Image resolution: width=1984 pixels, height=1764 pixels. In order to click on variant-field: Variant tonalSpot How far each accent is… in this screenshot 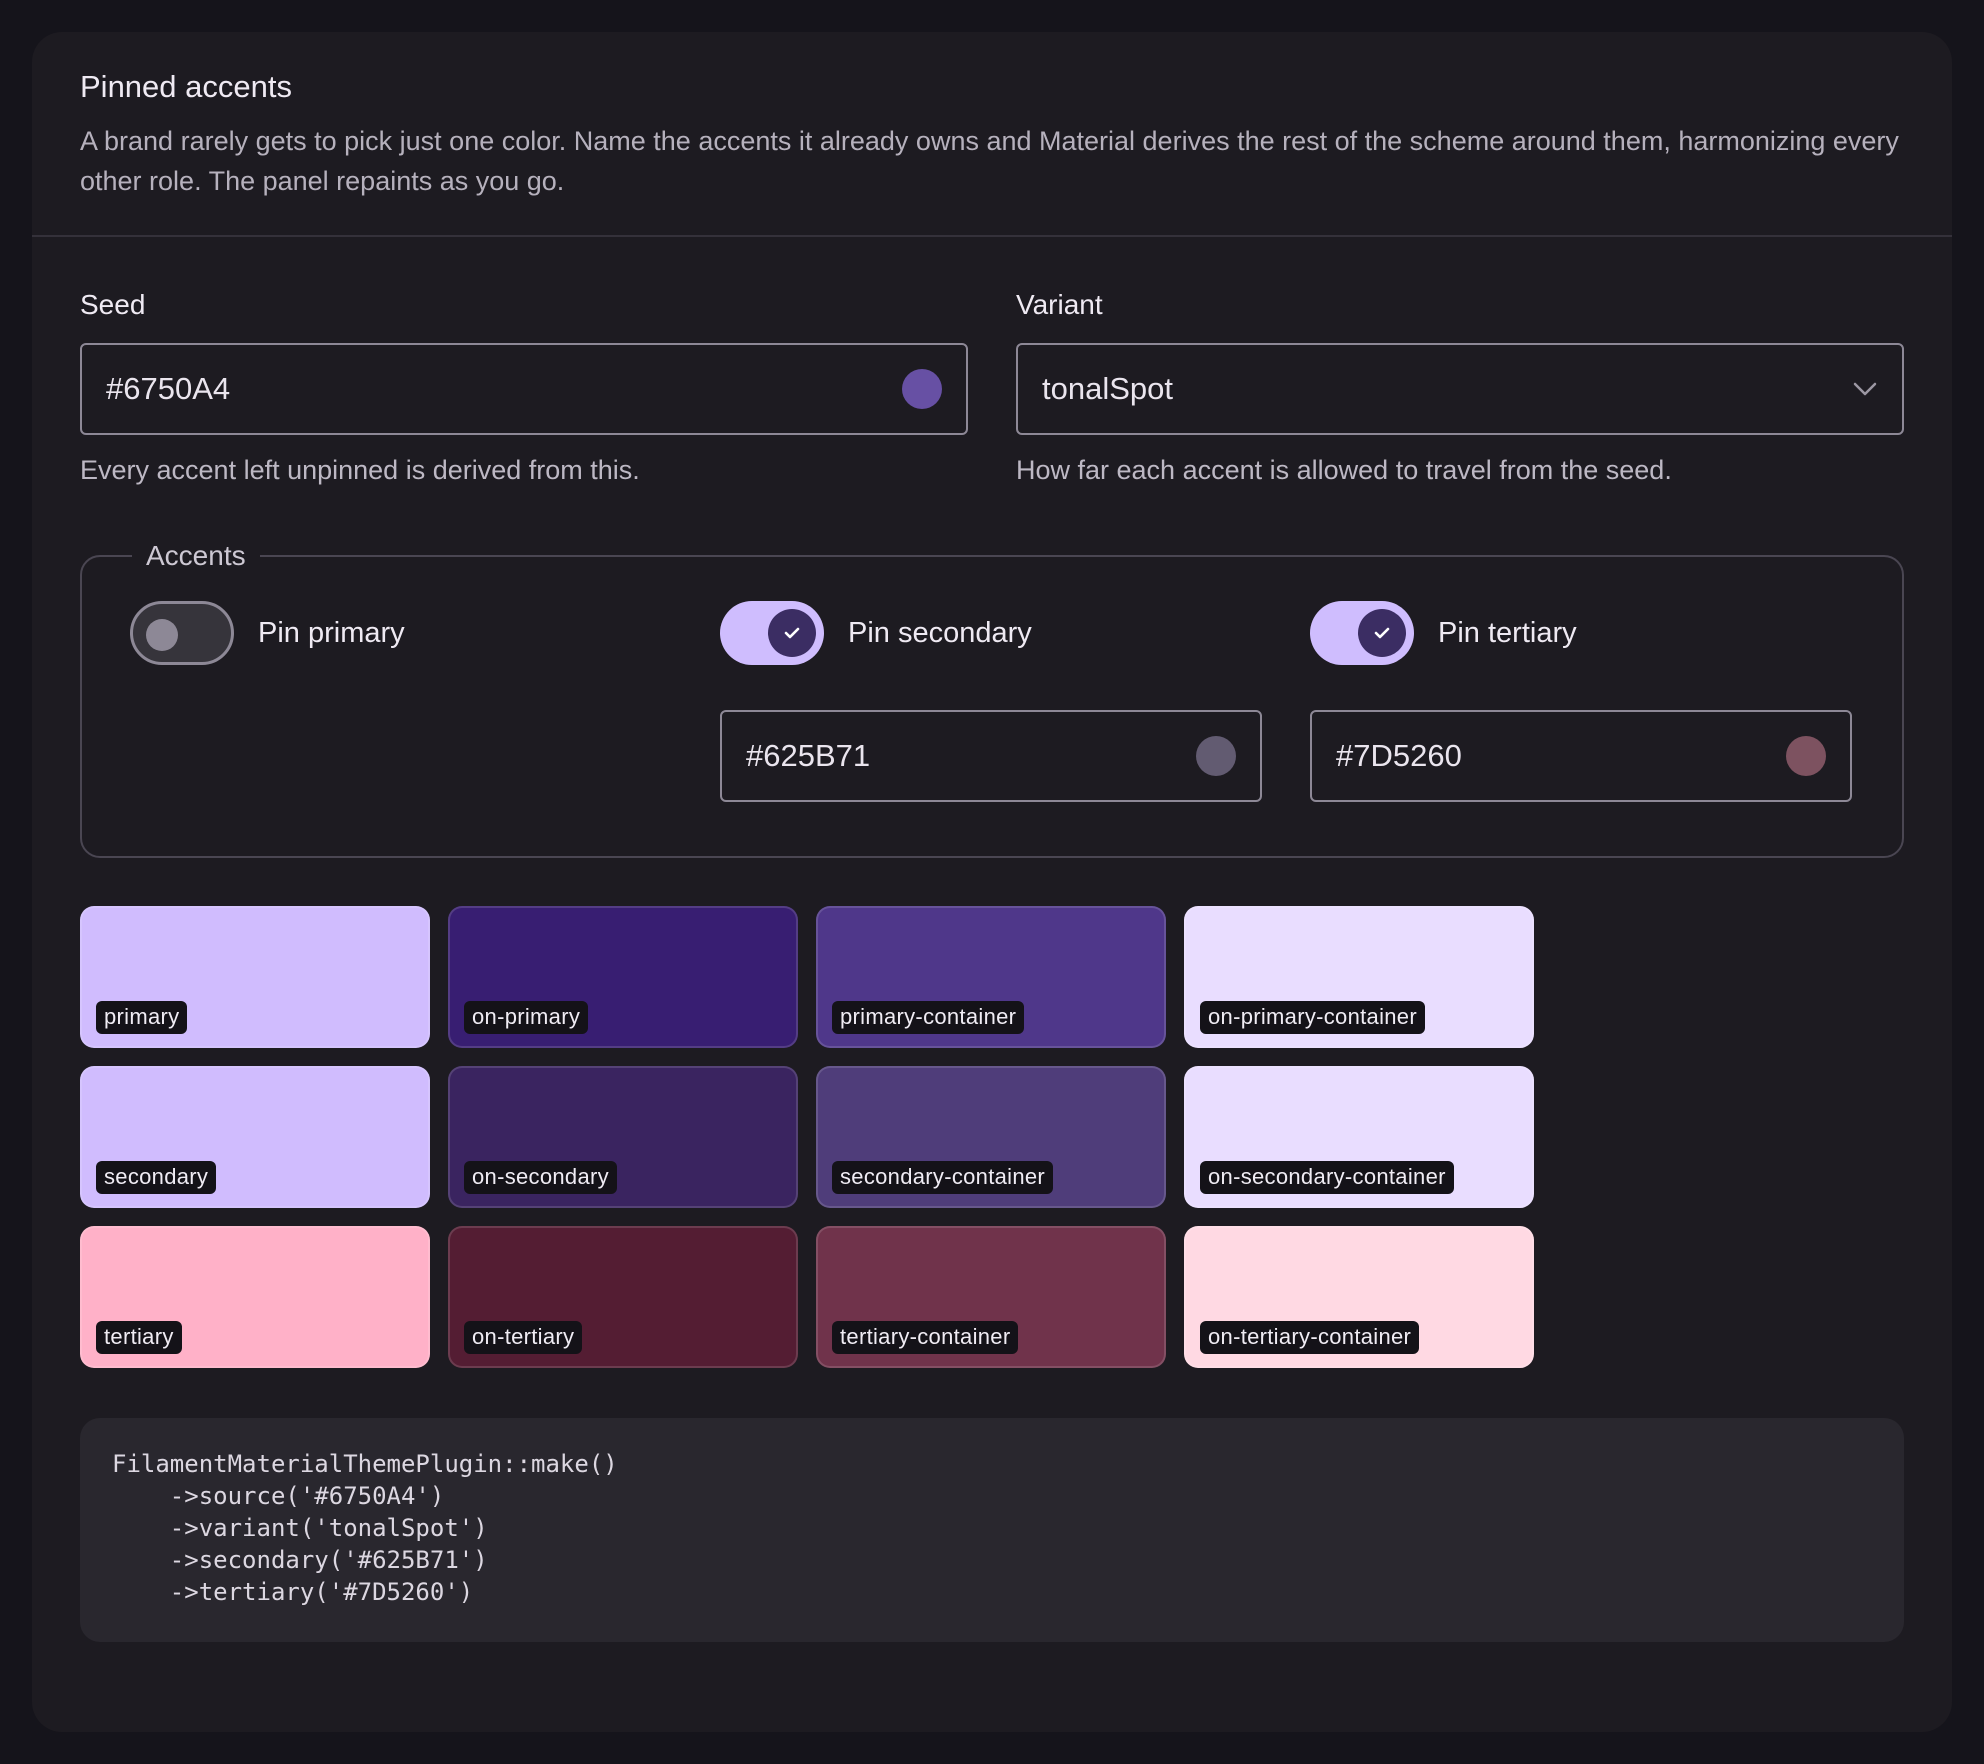, I will do `click(1460, 387)`.